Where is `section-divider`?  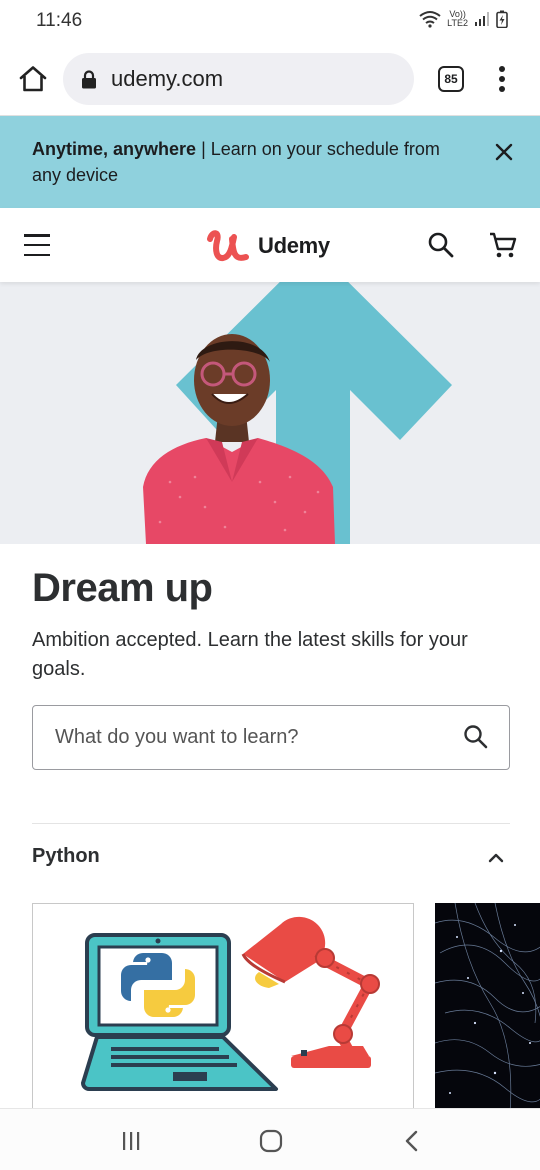 section-divider is located at coordinates (271, 823).